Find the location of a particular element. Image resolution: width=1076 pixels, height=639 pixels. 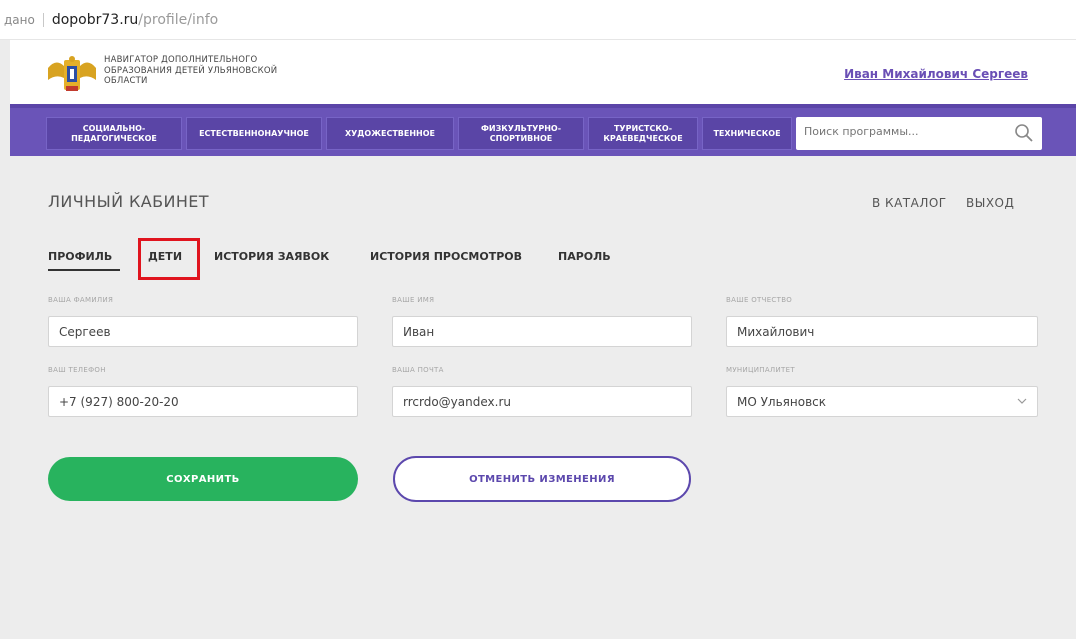

brand-line: образования детей Ульяновской is located at coordinates (191, 70).